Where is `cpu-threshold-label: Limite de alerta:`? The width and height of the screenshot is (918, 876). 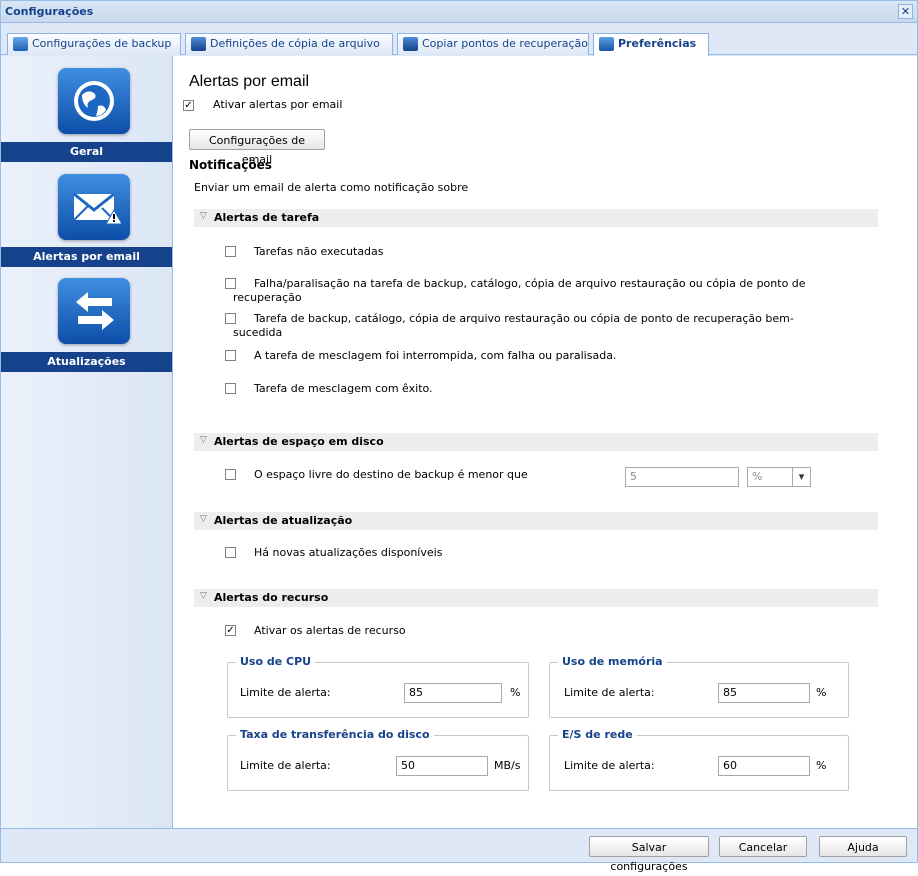 cpu-threshold-label: Limite de alerta: is located at coordinates (285, 692).